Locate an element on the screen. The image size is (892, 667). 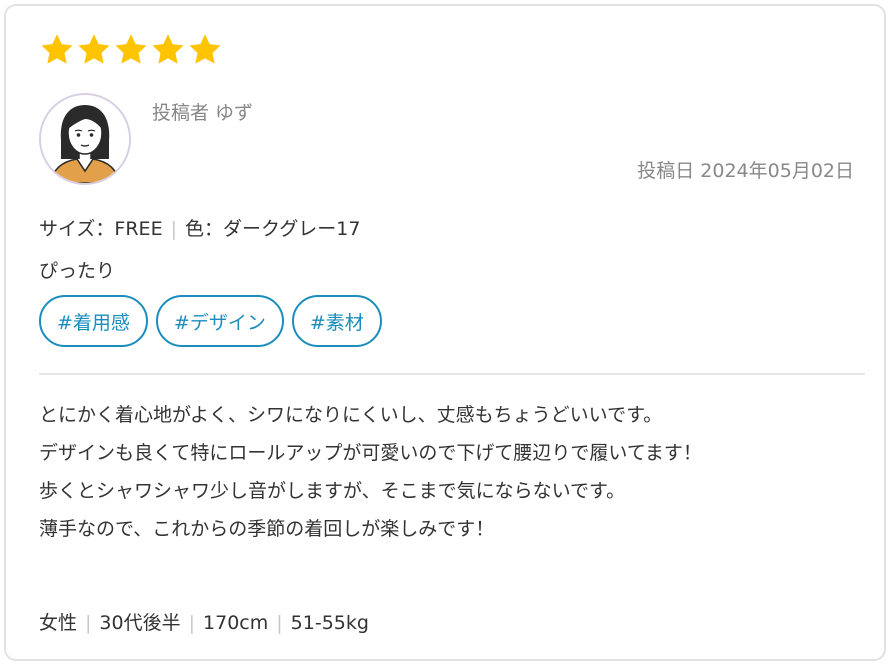
star-rating is located at coordinates (131, 50).